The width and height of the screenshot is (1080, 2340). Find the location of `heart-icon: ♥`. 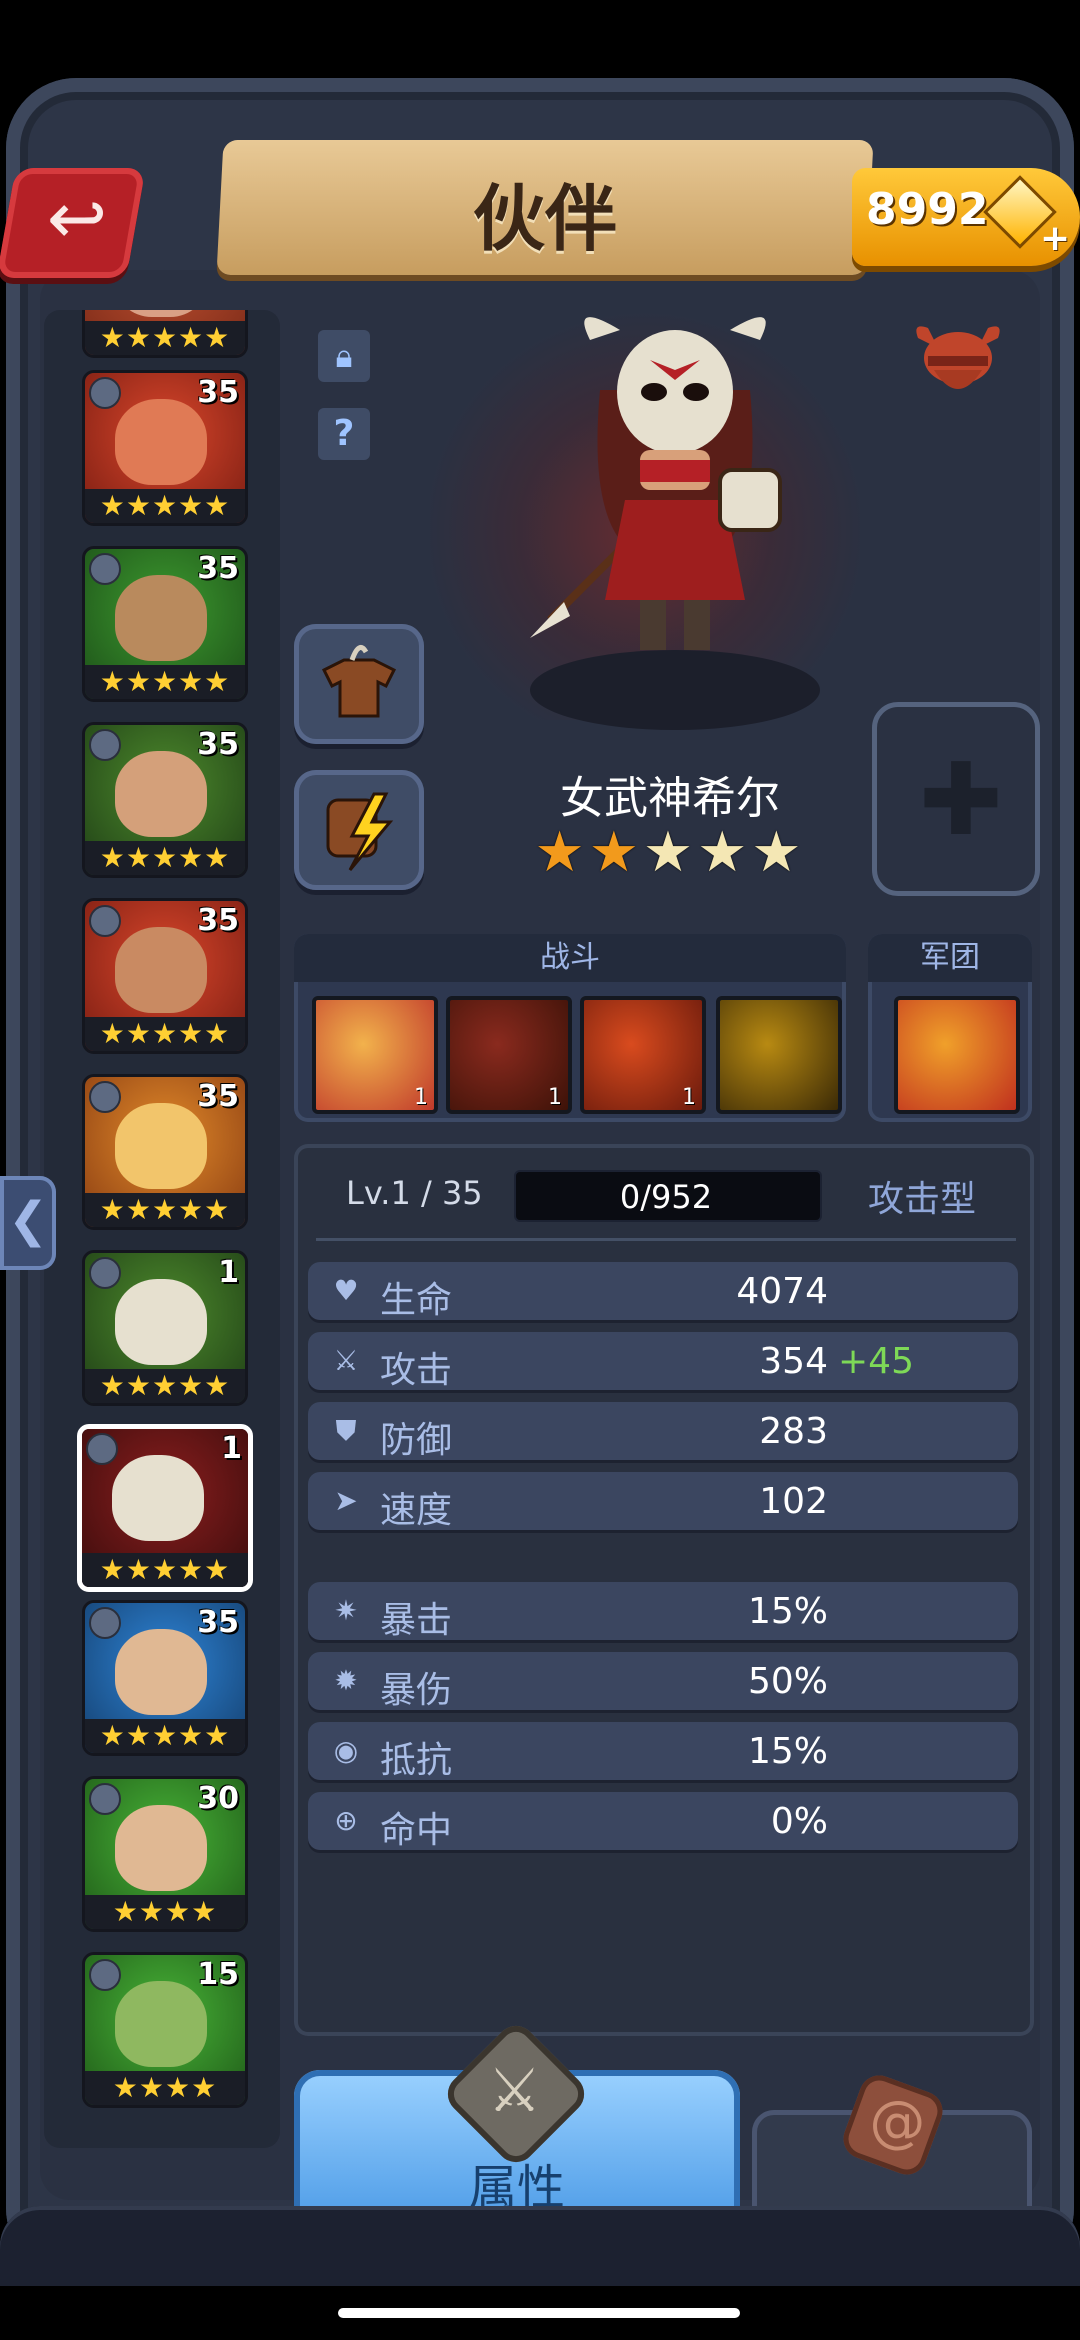

heart-icon: ♥ is located at coordinates (346, 1290).